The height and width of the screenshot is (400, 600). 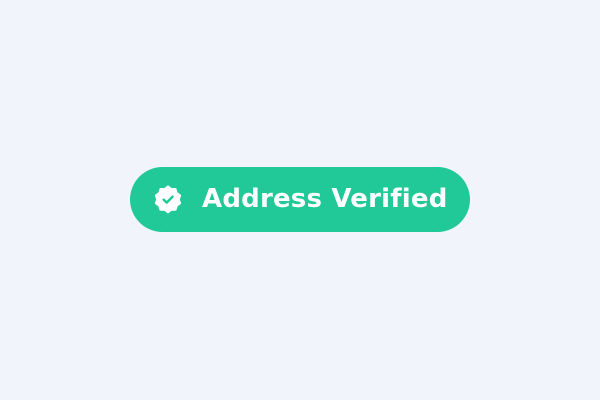 What do you see at coordinates (325, 199) in the screenshot?
I see `badge-label: Address Verified` at bounding box center [325, 199].